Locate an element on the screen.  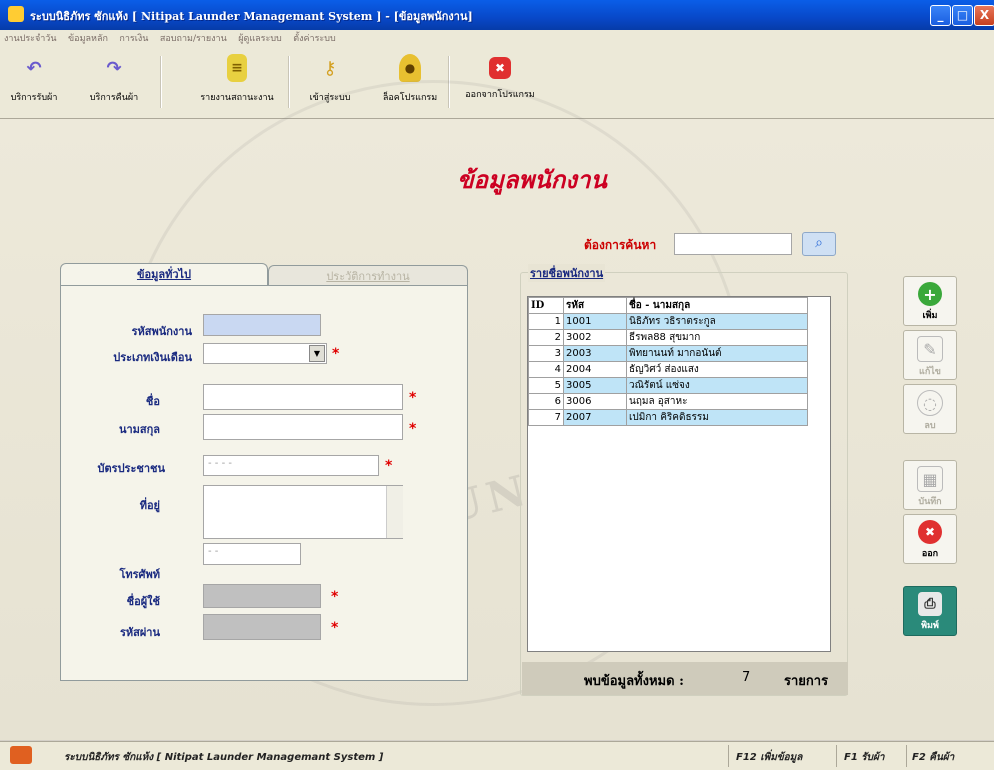
username-field is located at coordinates (262, 596).